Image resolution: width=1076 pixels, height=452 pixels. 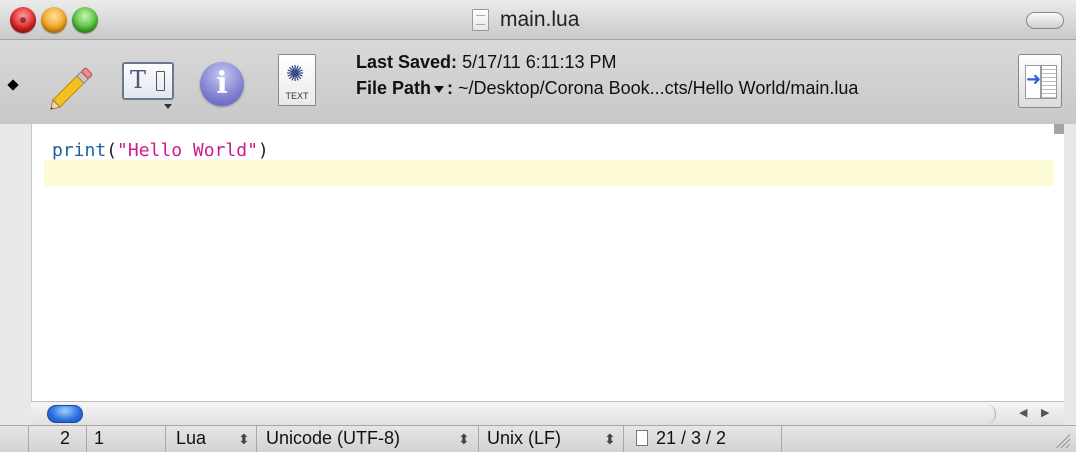 I want to click on toolbar-toggle-button, so click(x=1045, y=20).